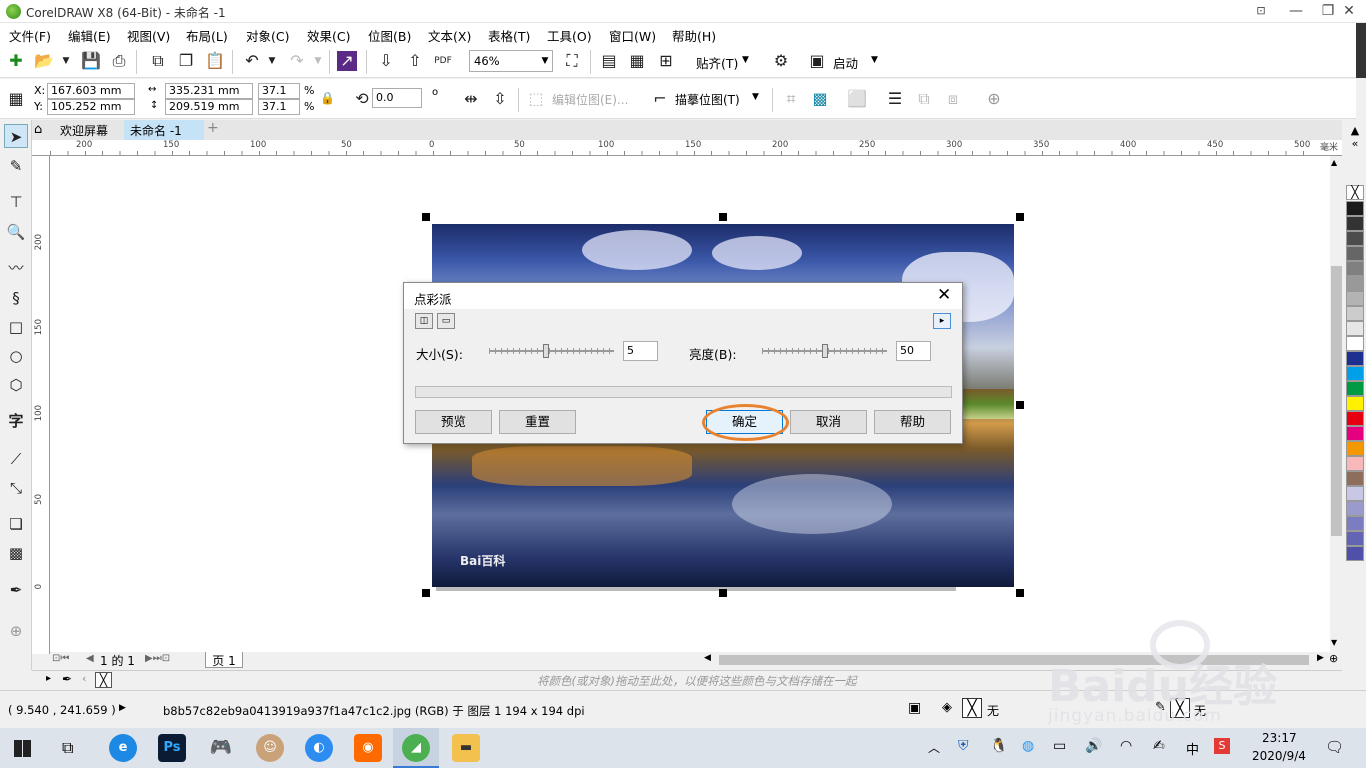 The width and height of the screenshot is (1366, 768). Describe the element at coordinates (745, 60) in the screenshot. I see `snap-dropdown-icon: ▼` at that location.